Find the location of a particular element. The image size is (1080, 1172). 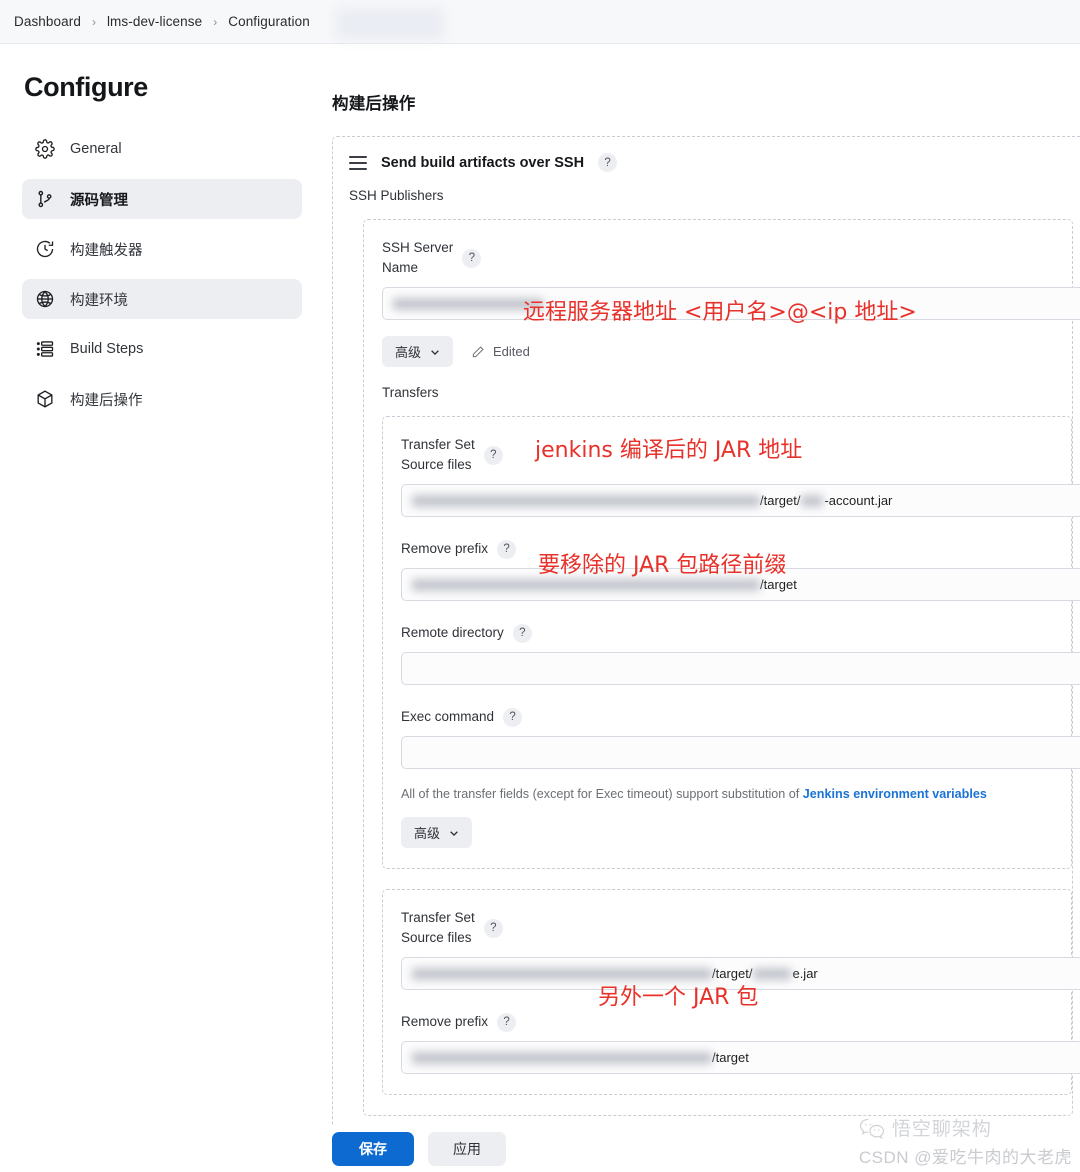

exec-command-label: Exec command is located at coordinates (448, 716).